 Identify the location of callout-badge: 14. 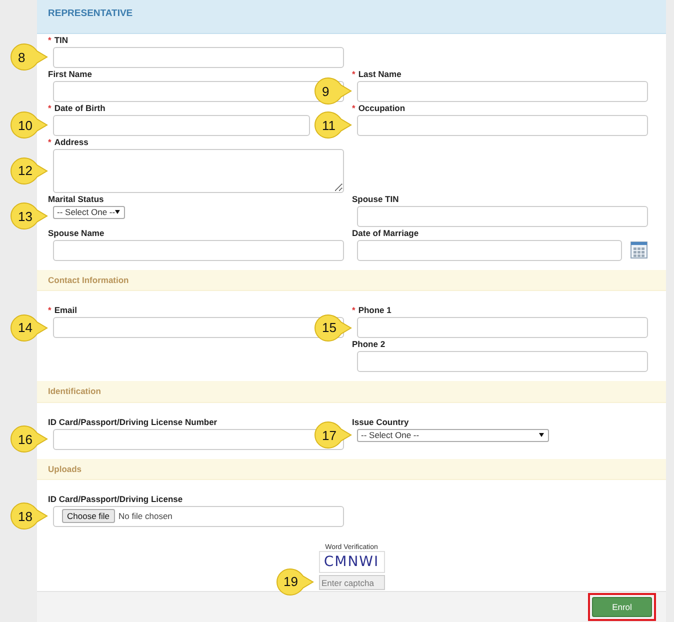
(29, 328).